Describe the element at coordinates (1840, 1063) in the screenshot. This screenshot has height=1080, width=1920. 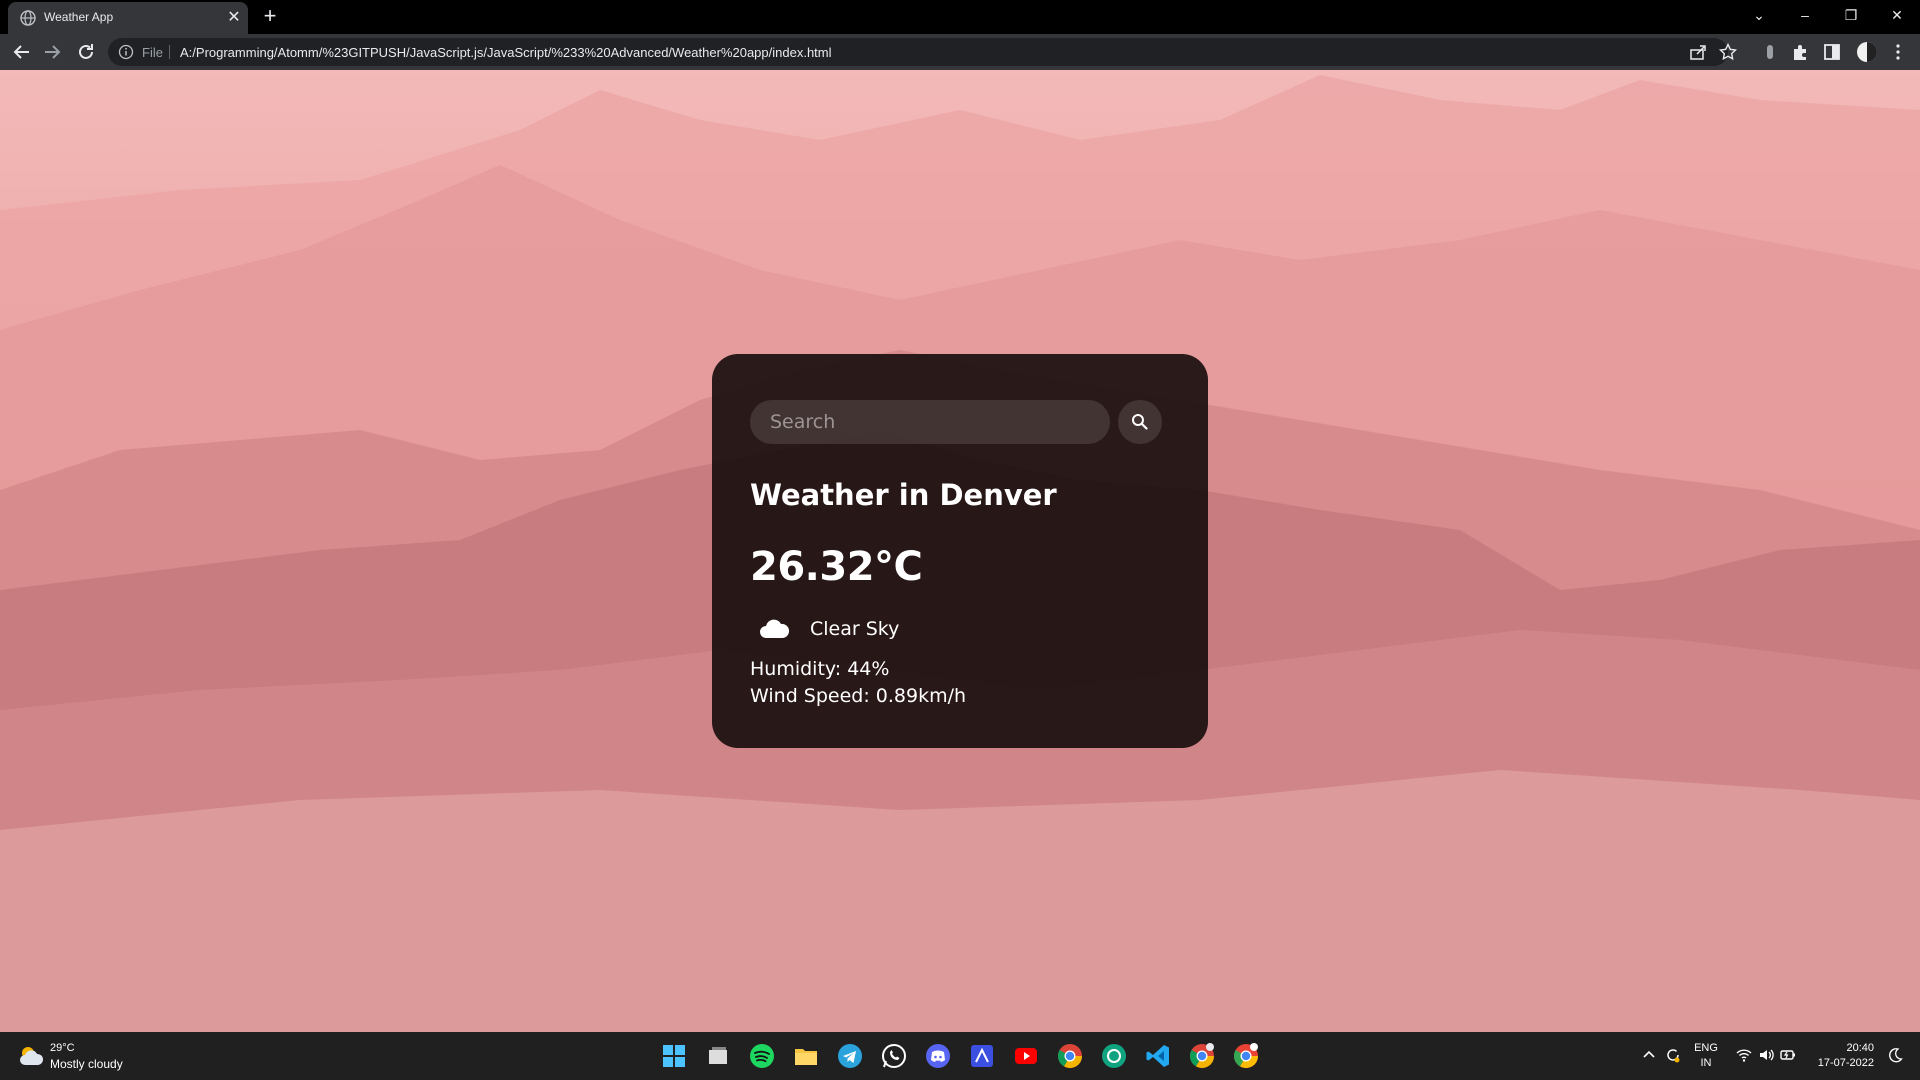
I see `clock-date: 17-07-2022` at that location.